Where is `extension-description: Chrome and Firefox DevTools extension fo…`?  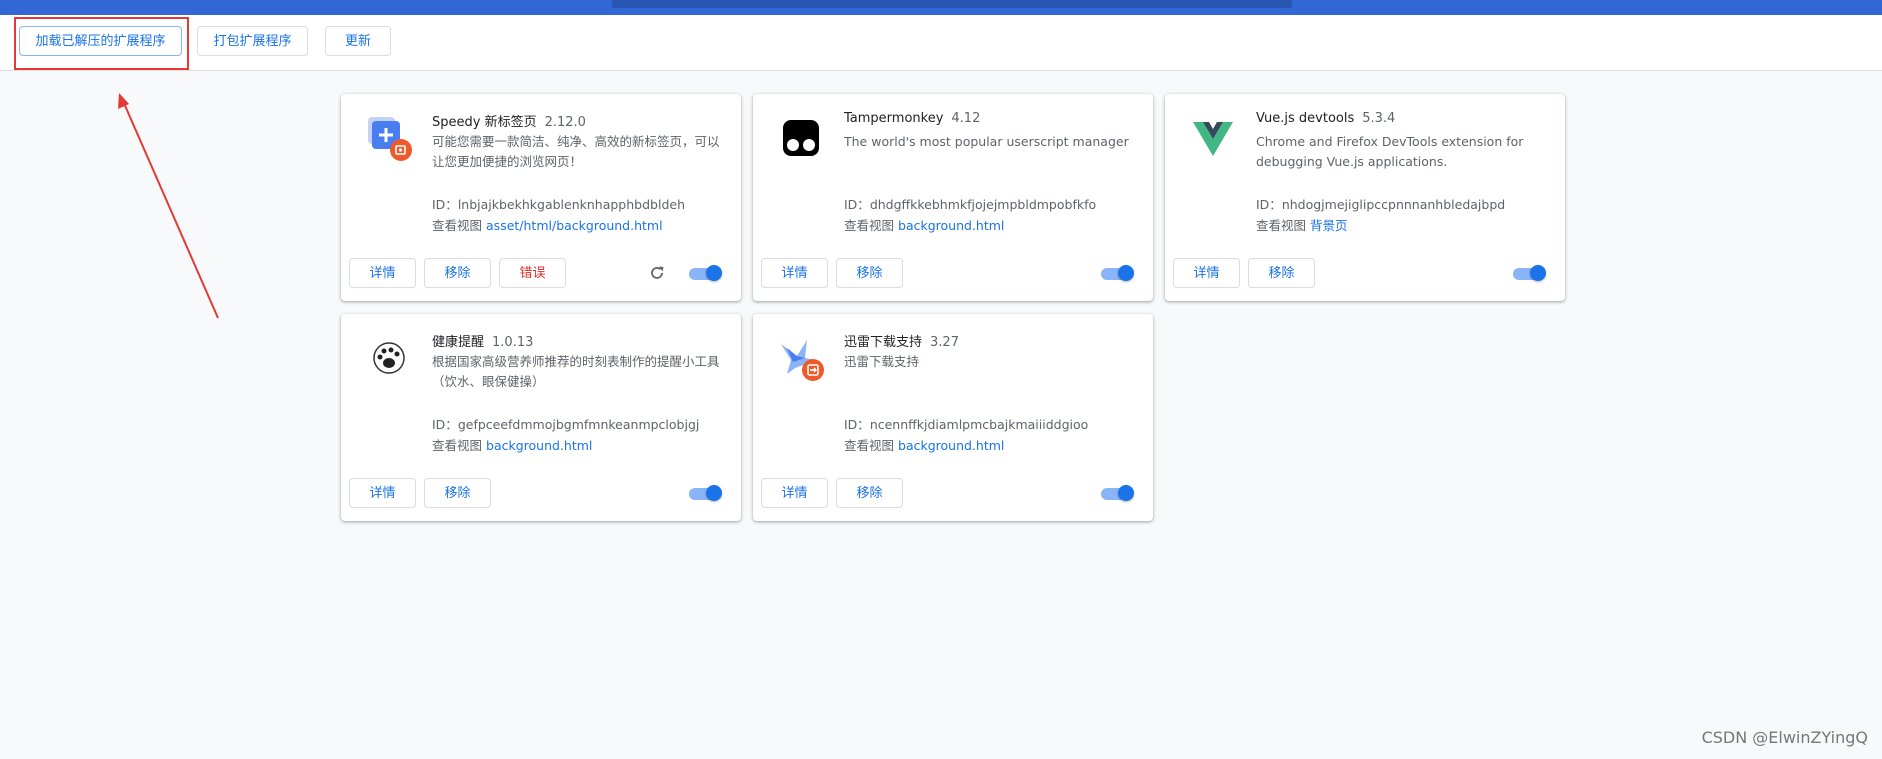
extension-description: Chrome and Firefox DevTools extension fo… is located at coordinates (1390, 151).